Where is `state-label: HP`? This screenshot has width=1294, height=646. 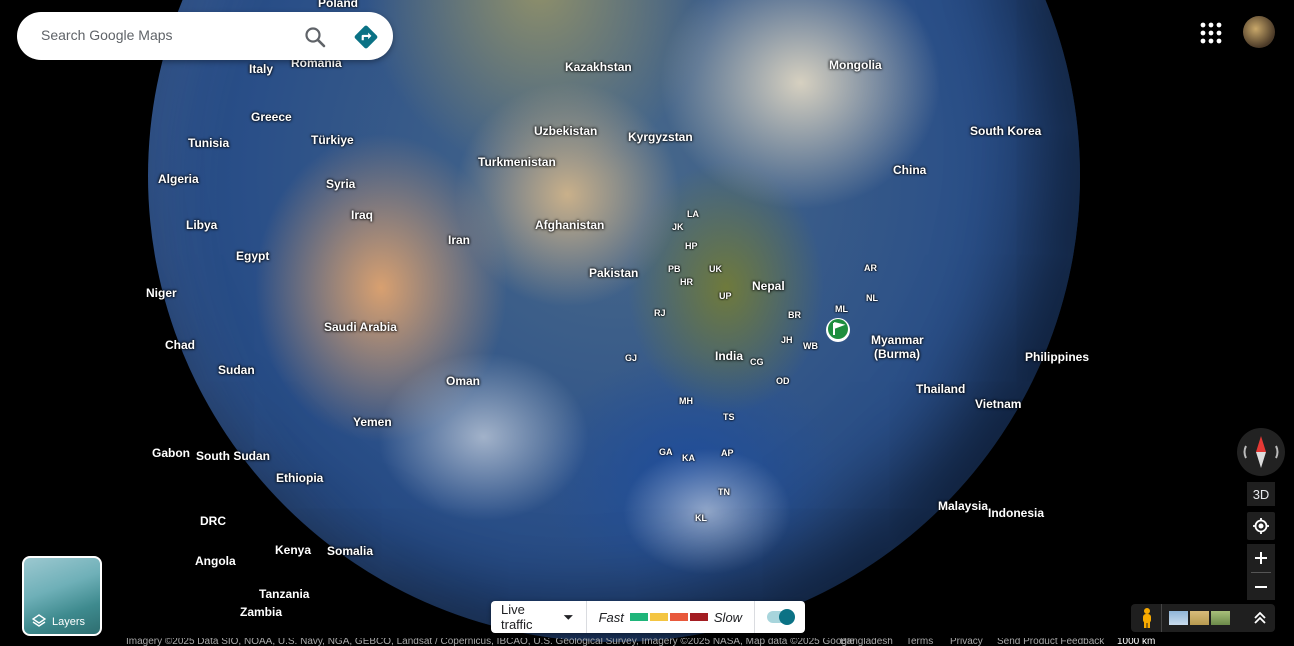
state-label: HP is located at coordinates (691, 246).